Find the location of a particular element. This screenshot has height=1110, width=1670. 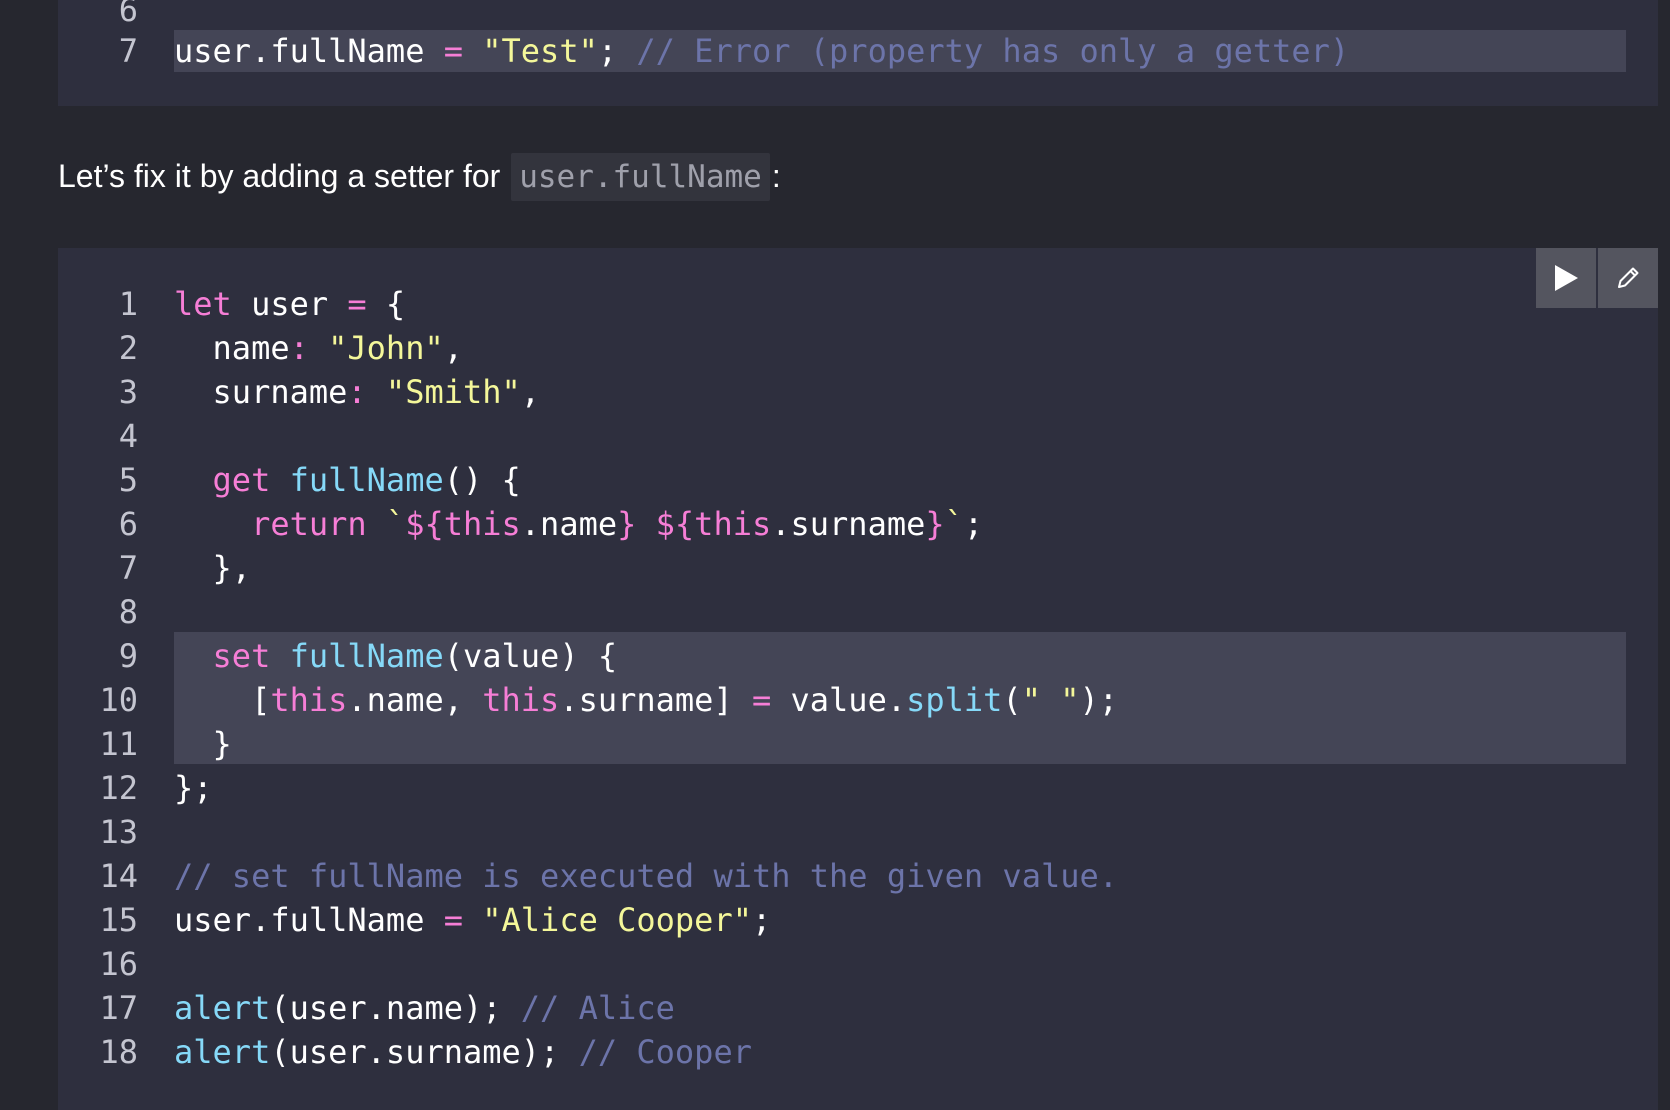

code-line: 6 return `${this.name} ${this.surname}`; is located at coordinates (858, 524).